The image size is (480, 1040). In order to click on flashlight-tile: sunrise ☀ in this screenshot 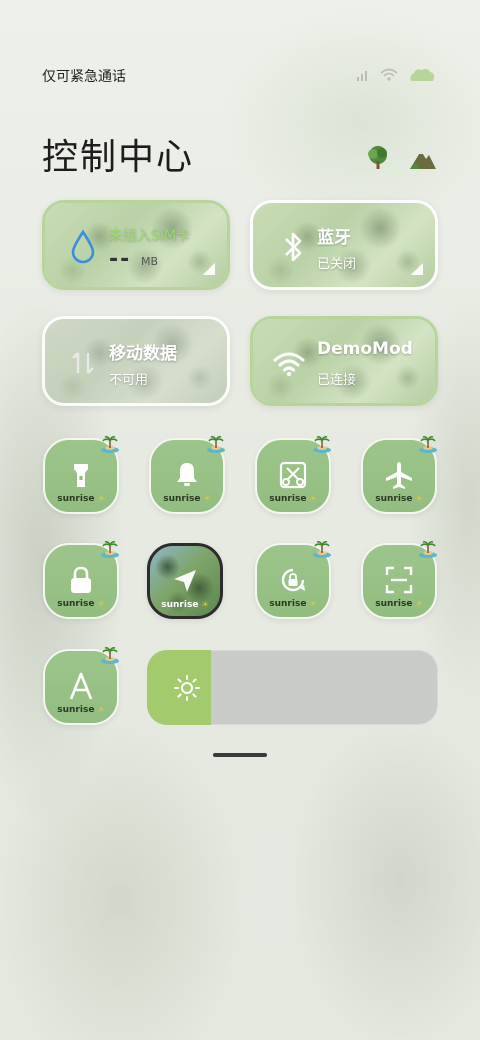, I will do `click(81, 475)`.